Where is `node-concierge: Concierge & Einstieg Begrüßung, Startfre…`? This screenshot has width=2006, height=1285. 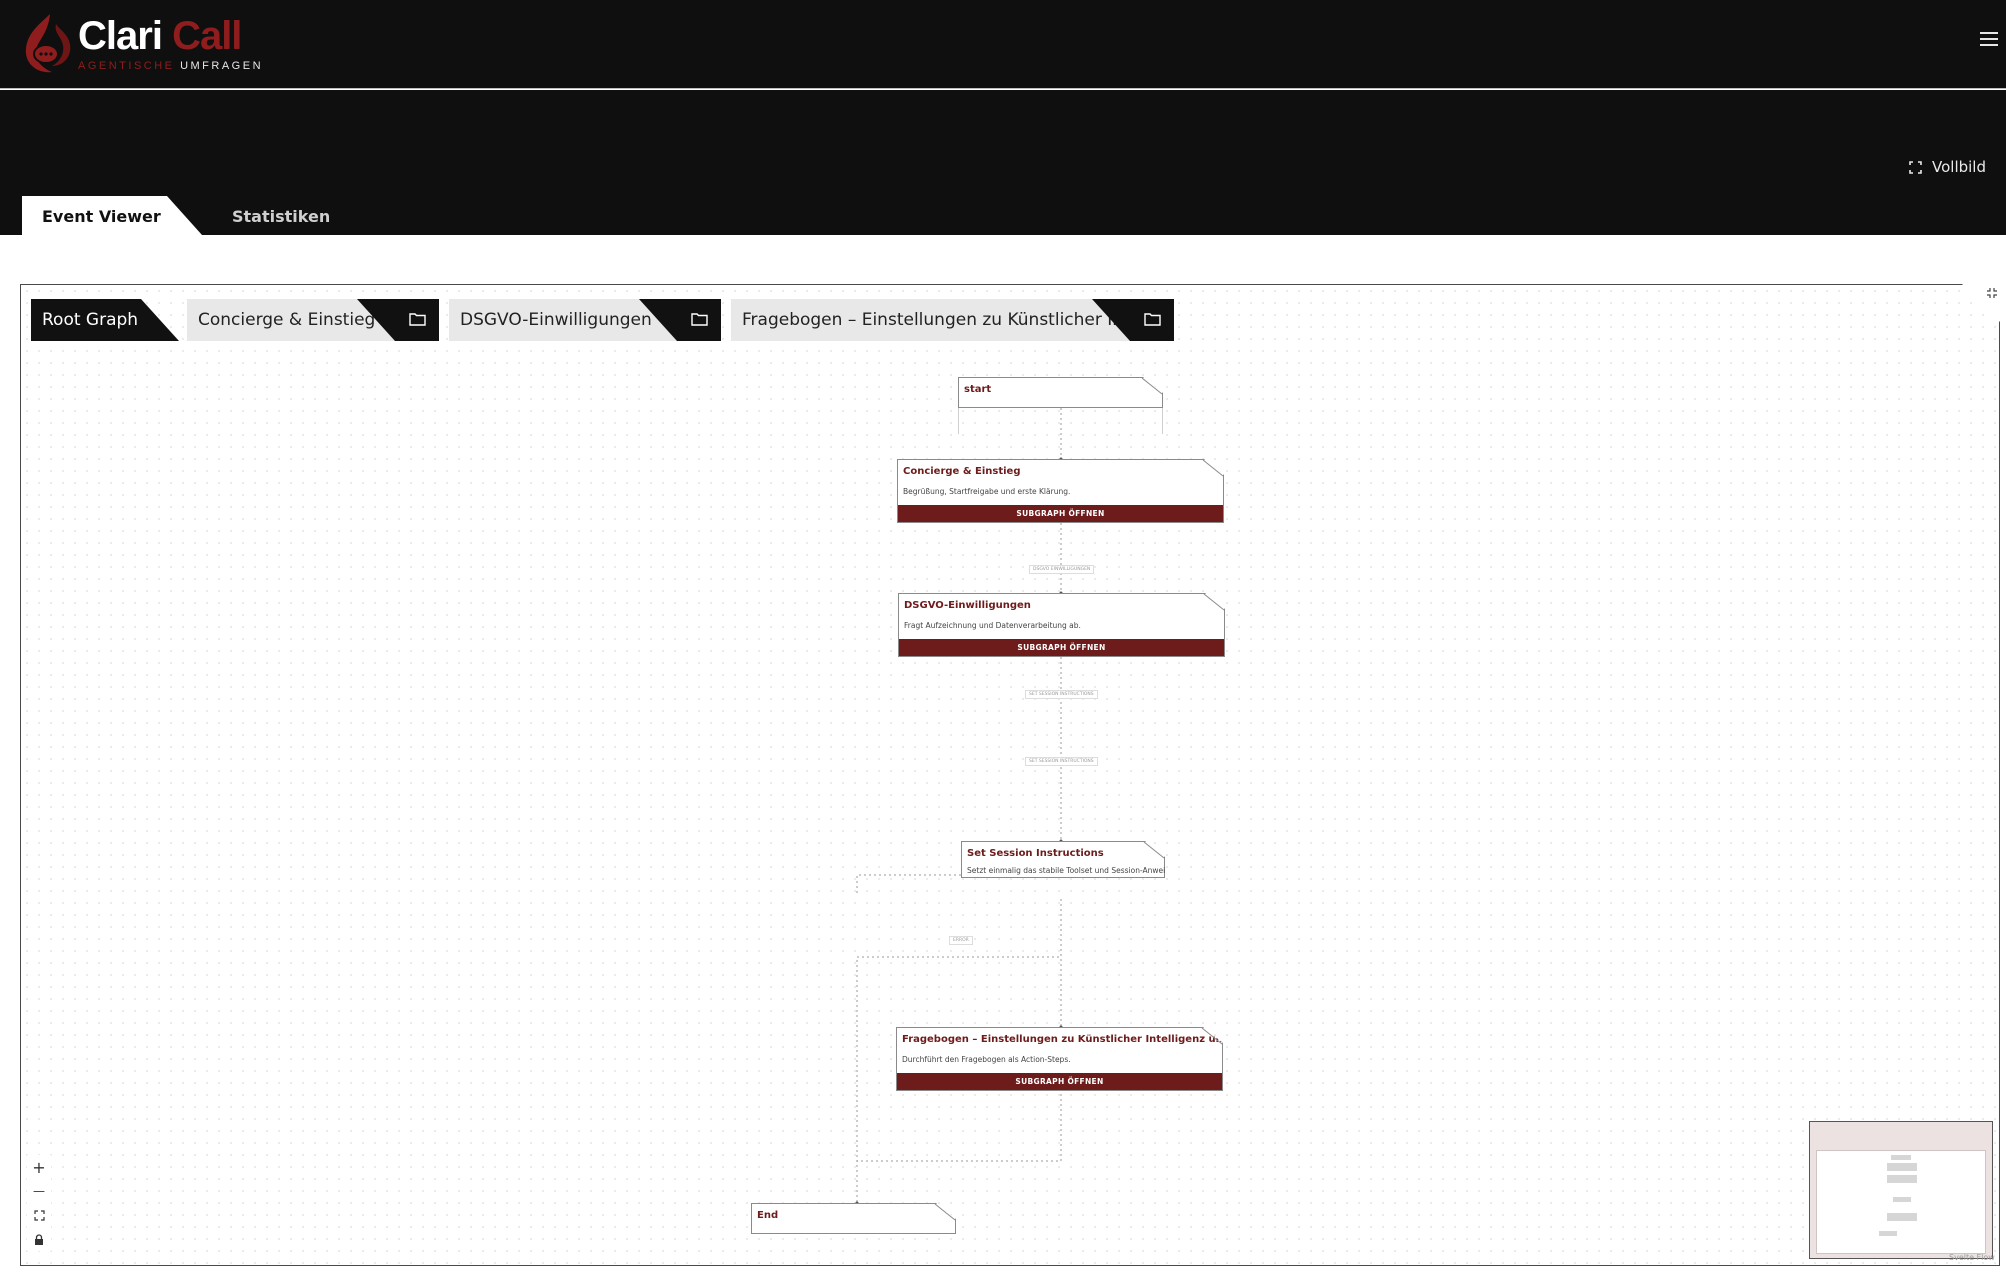 node-concierge: Concierge & Einstieg Begrüßung, Startfre… is located at coordinates (1060, 491).